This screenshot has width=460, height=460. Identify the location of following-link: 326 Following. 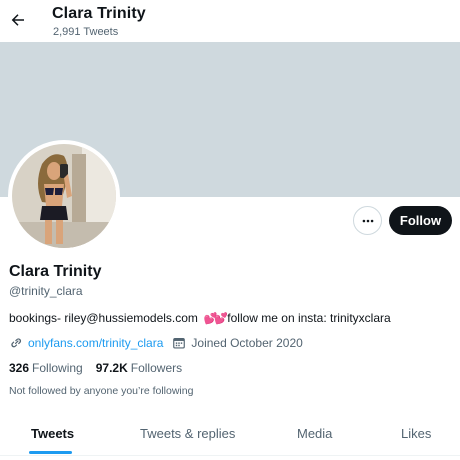
(46, 368).